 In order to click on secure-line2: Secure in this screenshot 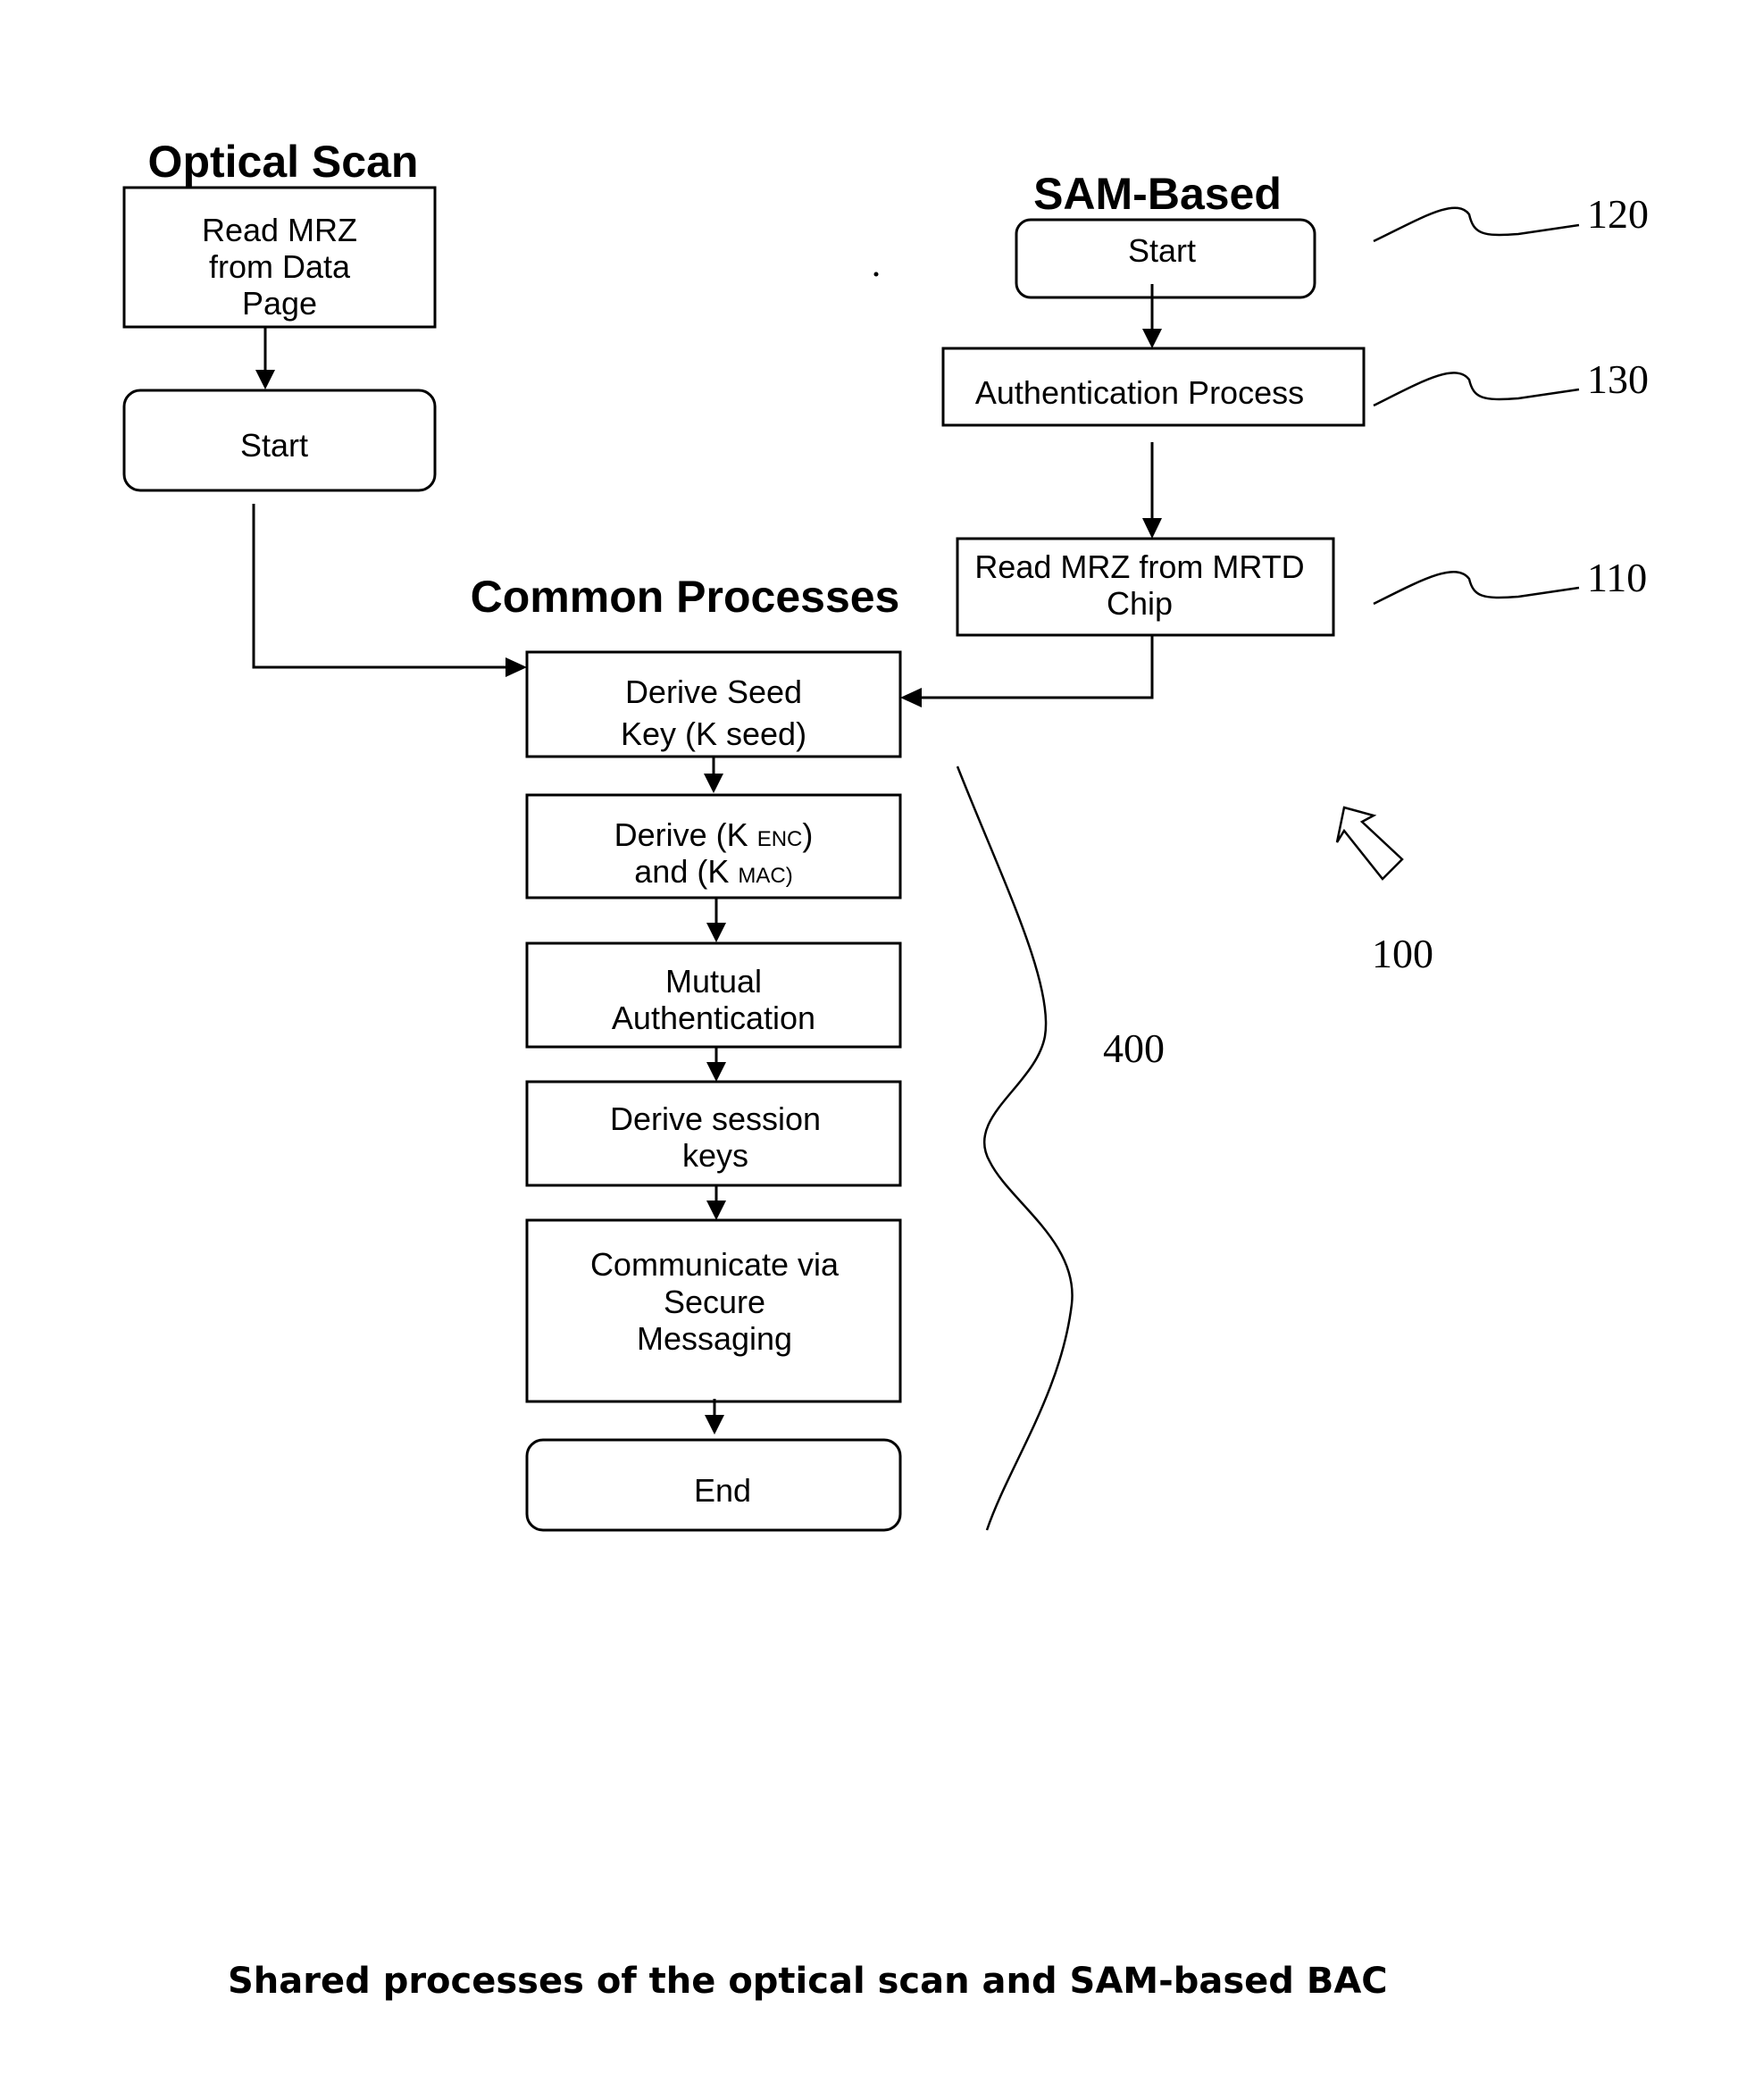, I will do `click(714, 1302)`.